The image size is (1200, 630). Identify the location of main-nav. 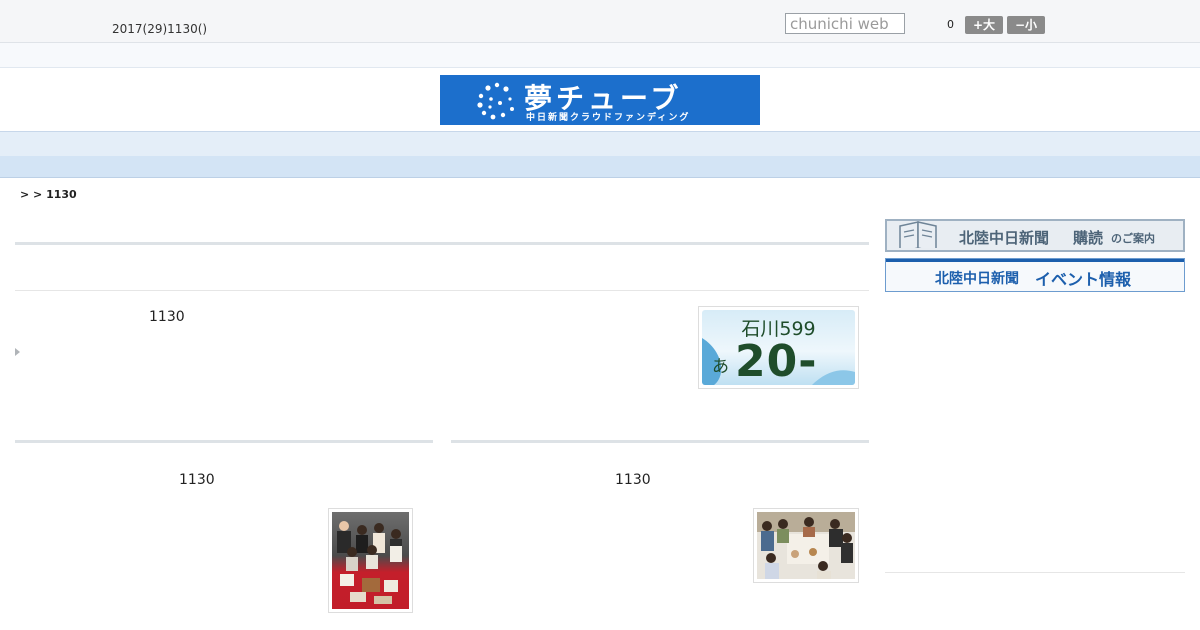
(600, 144).